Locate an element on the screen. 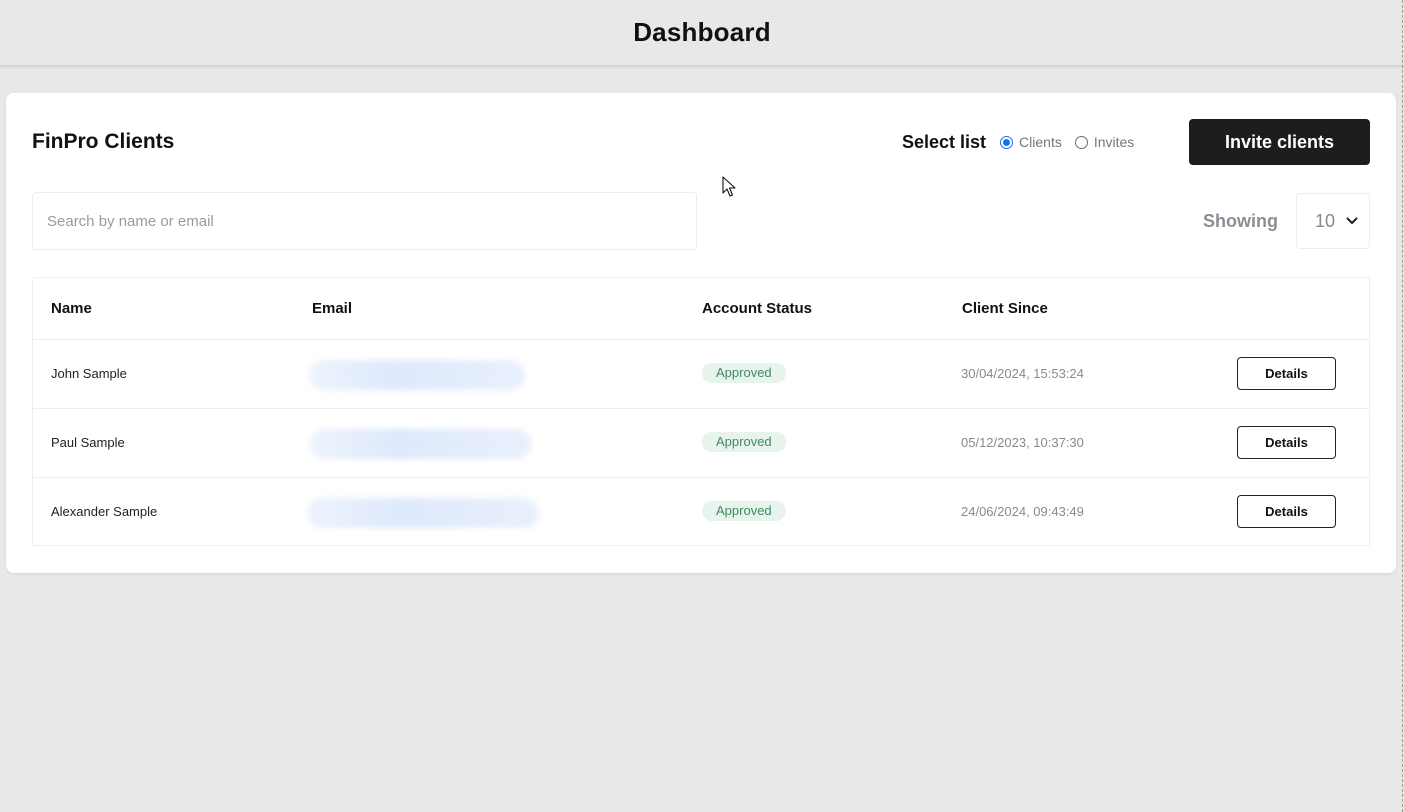 The image size is (1404, 812). client-name: Alexander Sample is located at coordinates (104, 511).